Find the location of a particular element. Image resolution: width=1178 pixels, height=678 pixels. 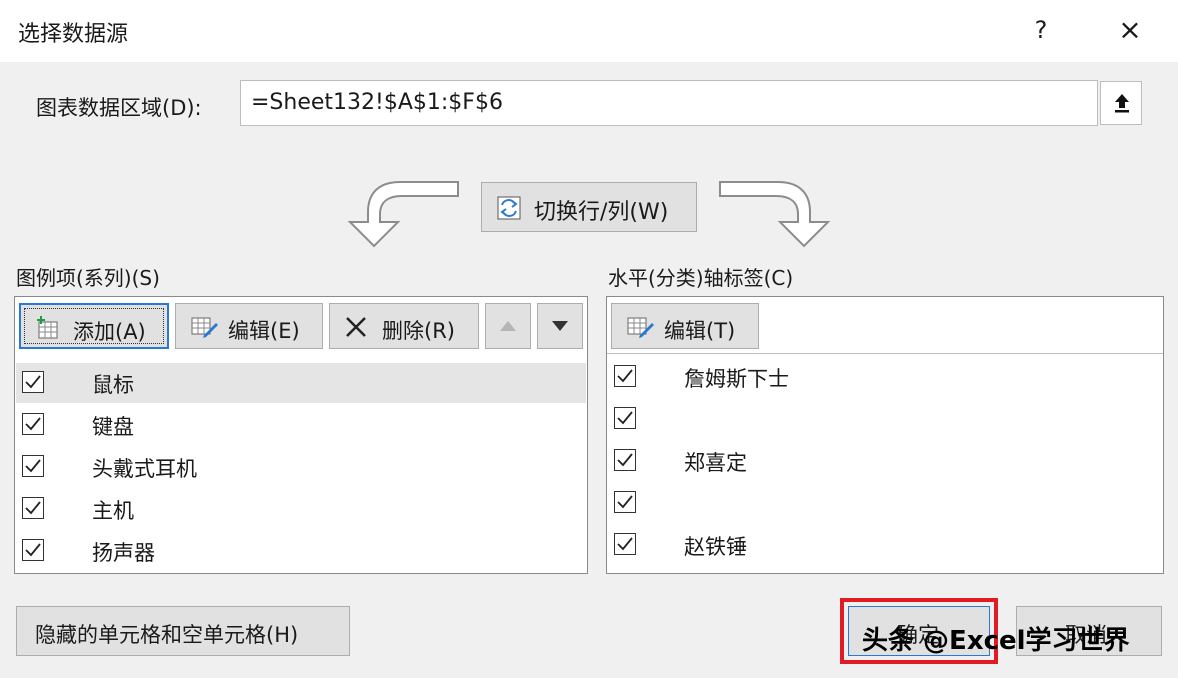

edit-series-label: 编辑(E) is located at coordinates (264, 331).